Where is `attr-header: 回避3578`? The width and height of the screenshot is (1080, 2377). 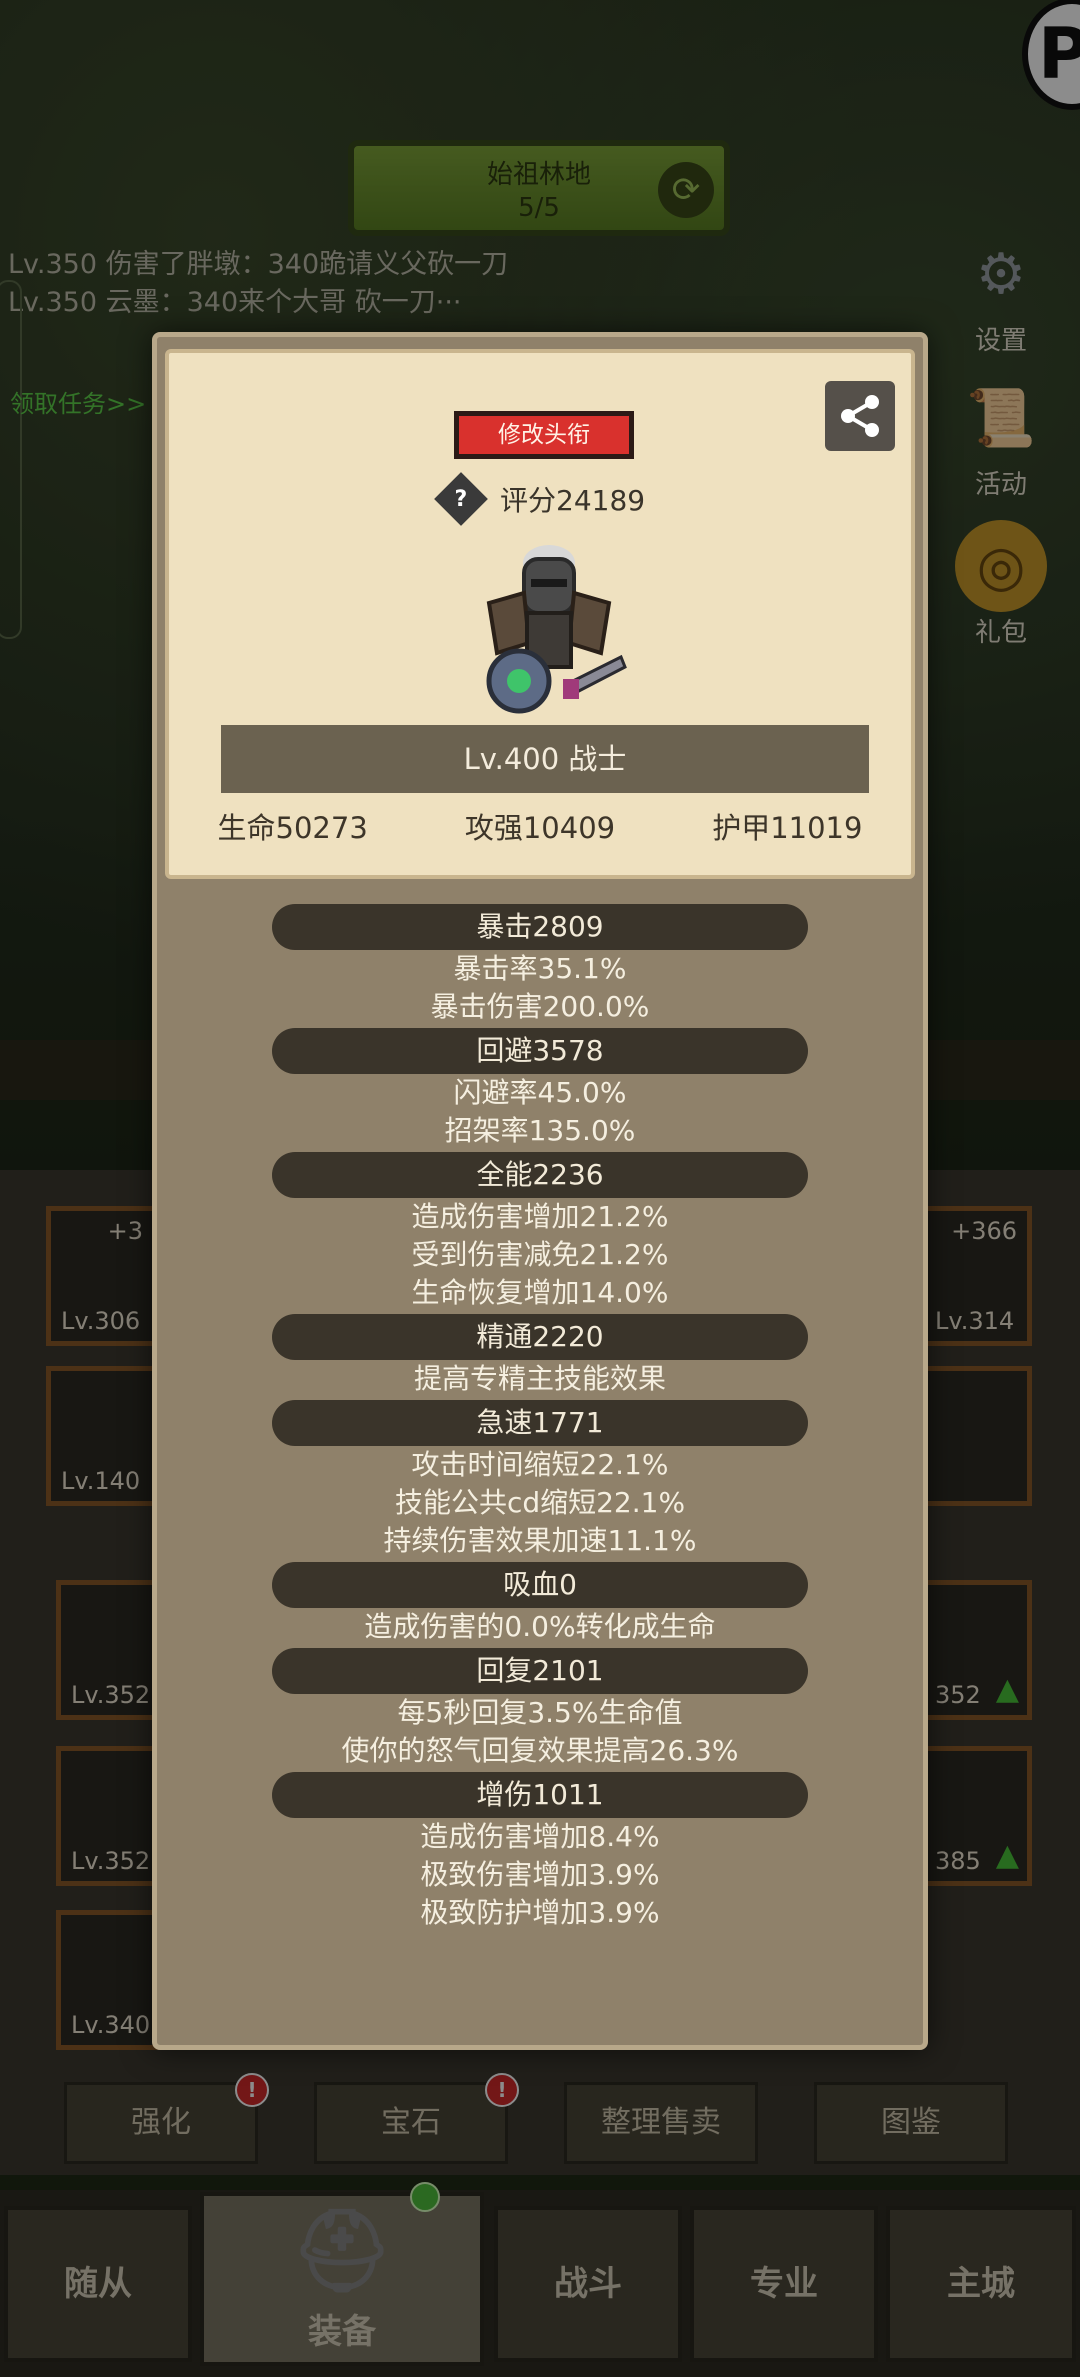 attr-header: 回避3578 is located at coordinates (540, 1051).